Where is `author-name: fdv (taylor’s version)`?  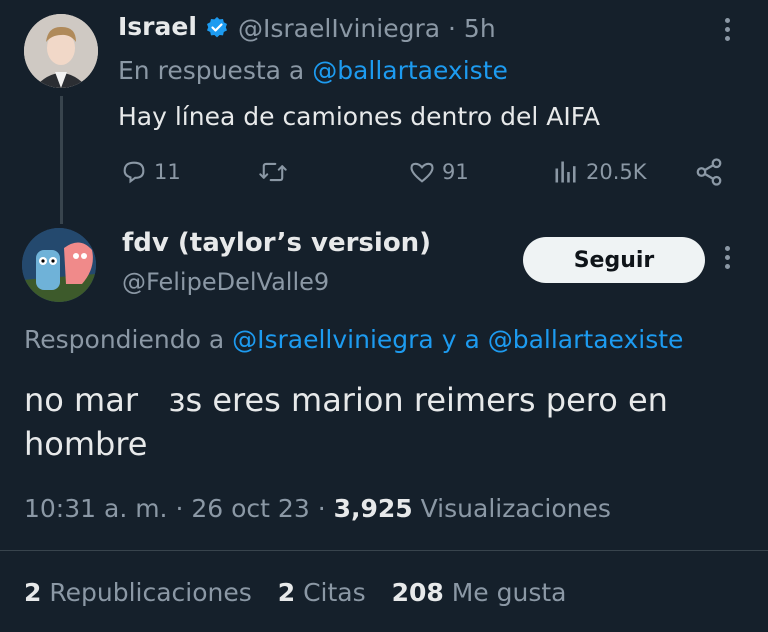 author-name: fdv (taylor’s version) is located at coordinates (276, 243).